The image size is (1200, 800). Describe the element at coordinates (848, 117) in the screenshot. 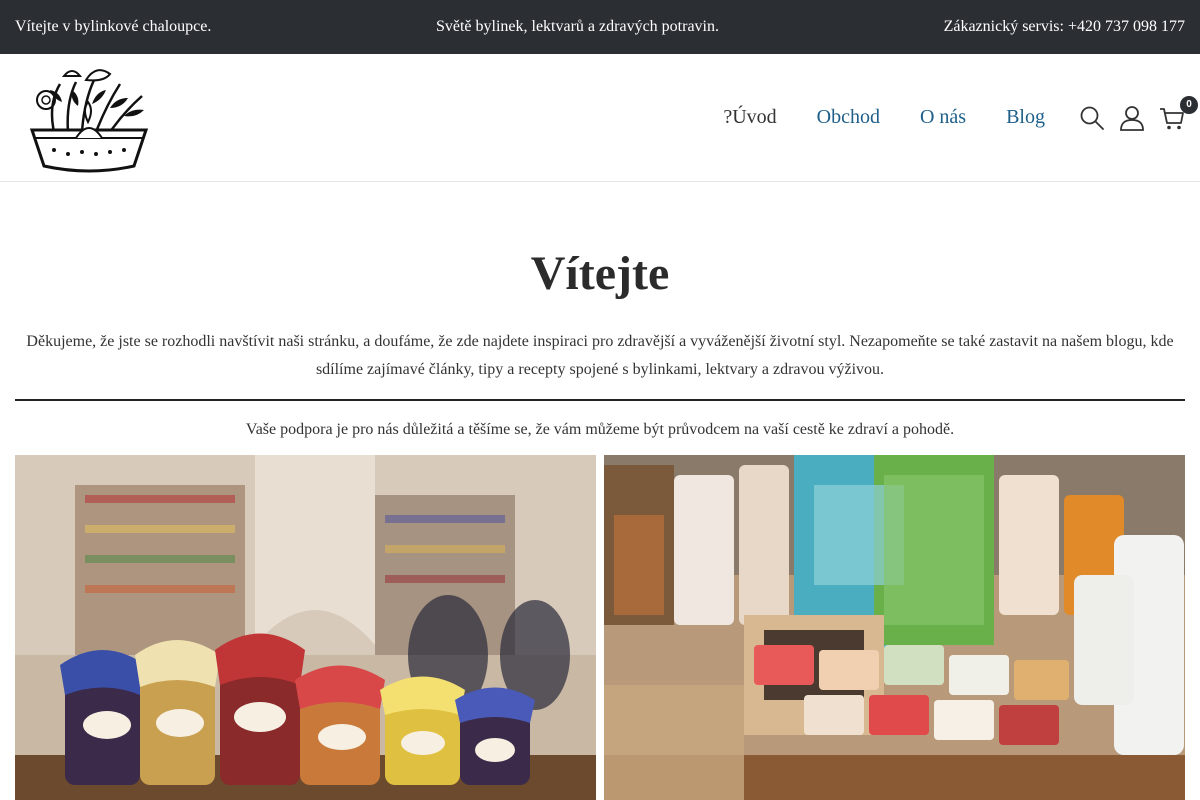

I see `nav-item-shop: Obchod` at that location.